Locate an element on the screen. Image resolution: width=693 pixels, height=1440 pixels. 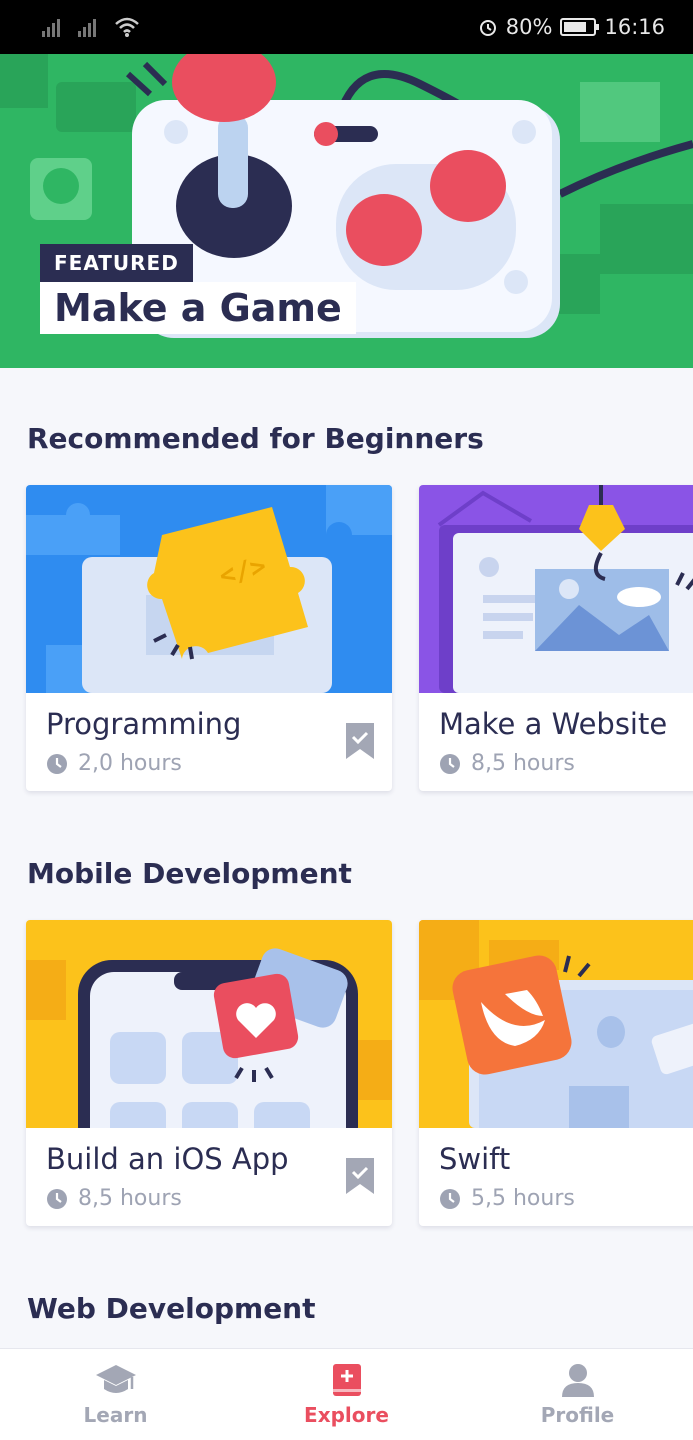
course-duration: 2,0 hours is located at coordinates (114, 763).